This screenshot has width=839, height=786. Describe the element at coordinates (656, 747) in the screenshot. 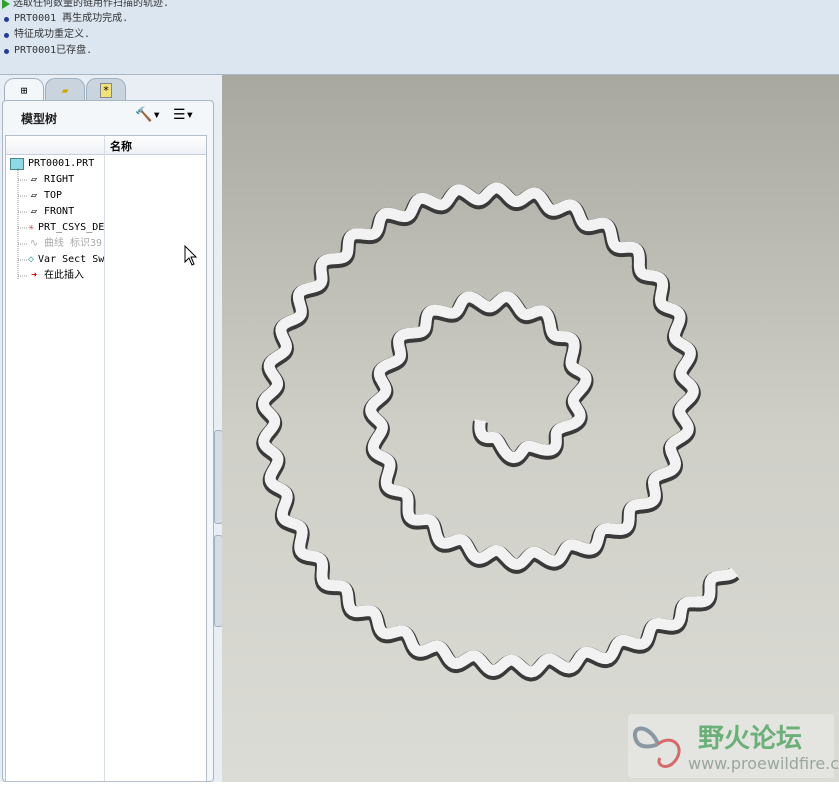

I see `logo-icon` at that location.